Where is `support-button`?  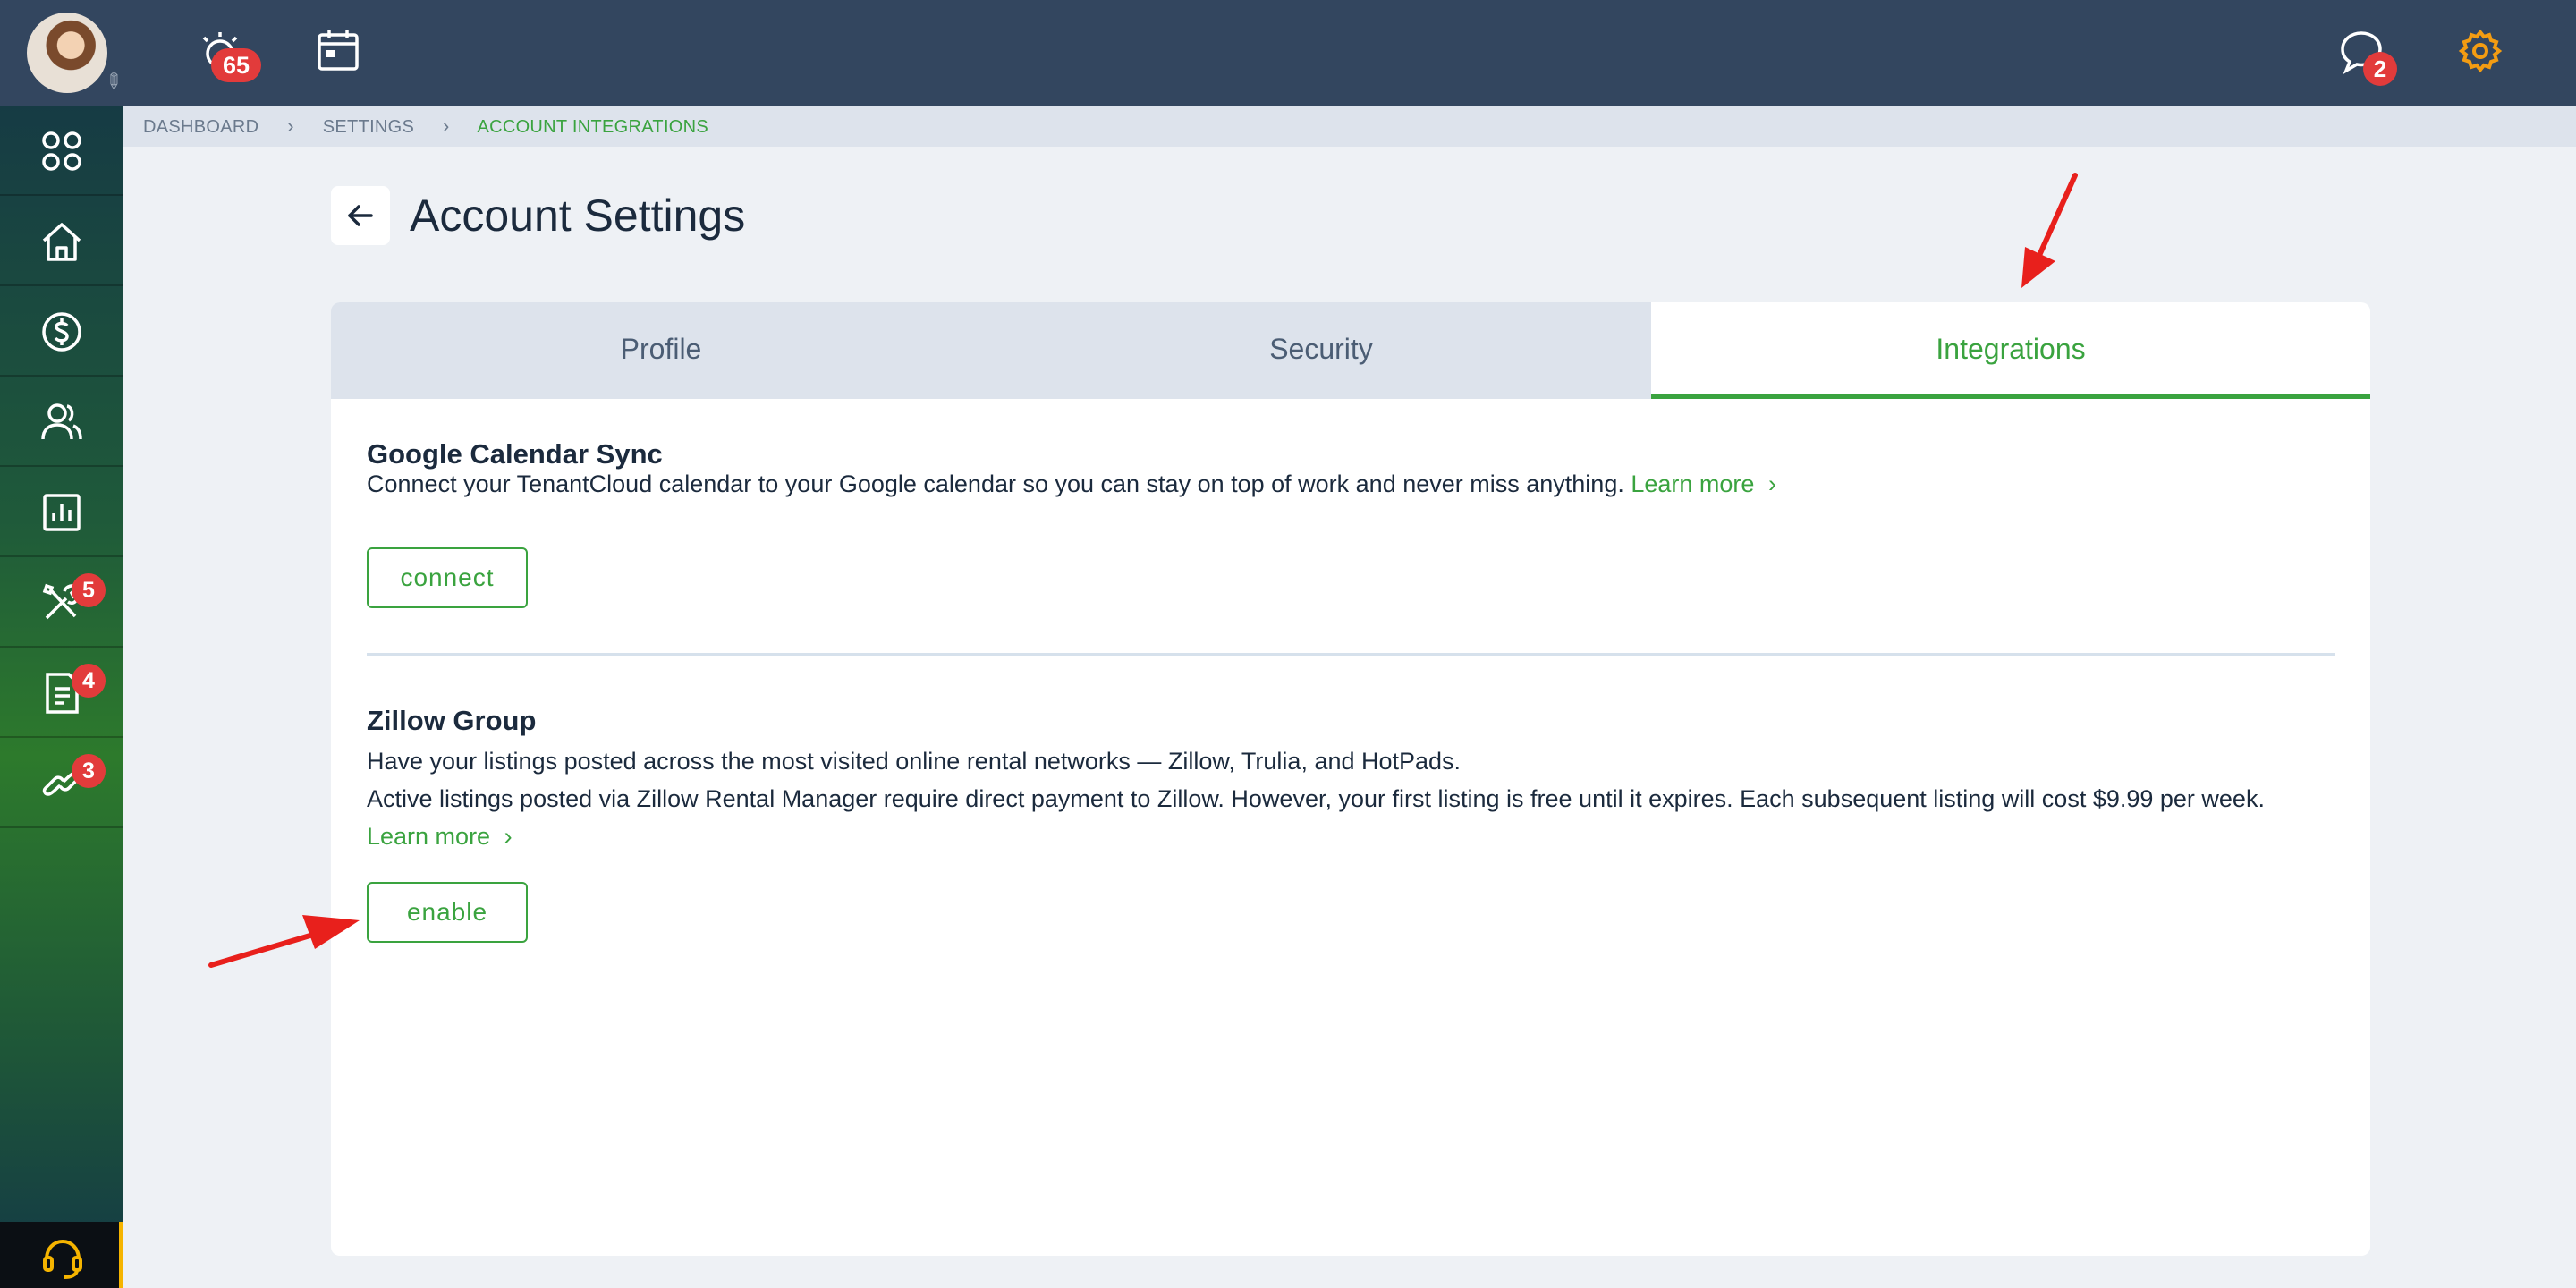
support-button is located at coordinates (61, 1255).